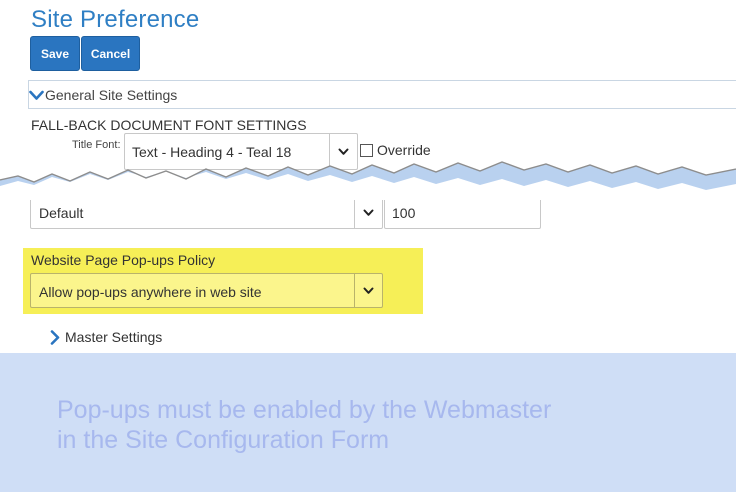 This screenshot has width=736, height=492. I want to click on master-settings-label: Master Settings, so click(114, 337).